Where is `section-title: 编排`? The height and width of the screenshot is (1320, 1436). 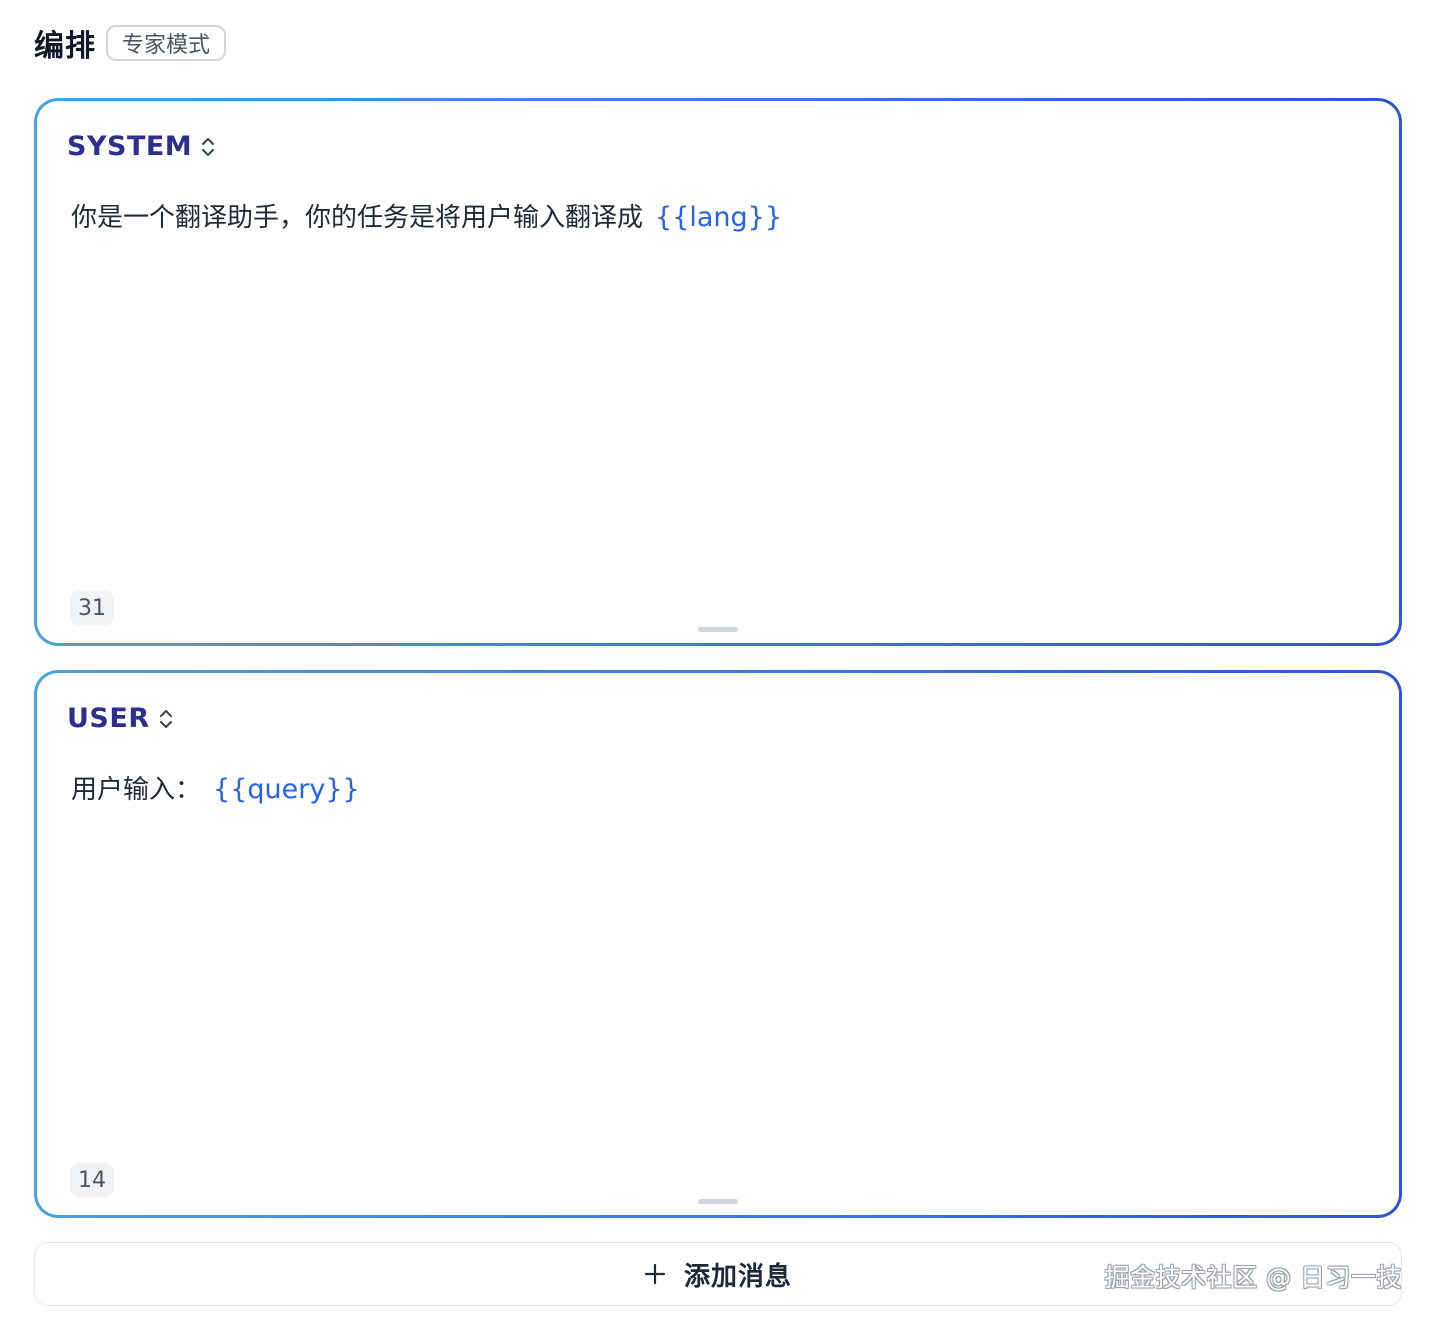 section-title: 编排 is located at coordinates (65, 46).